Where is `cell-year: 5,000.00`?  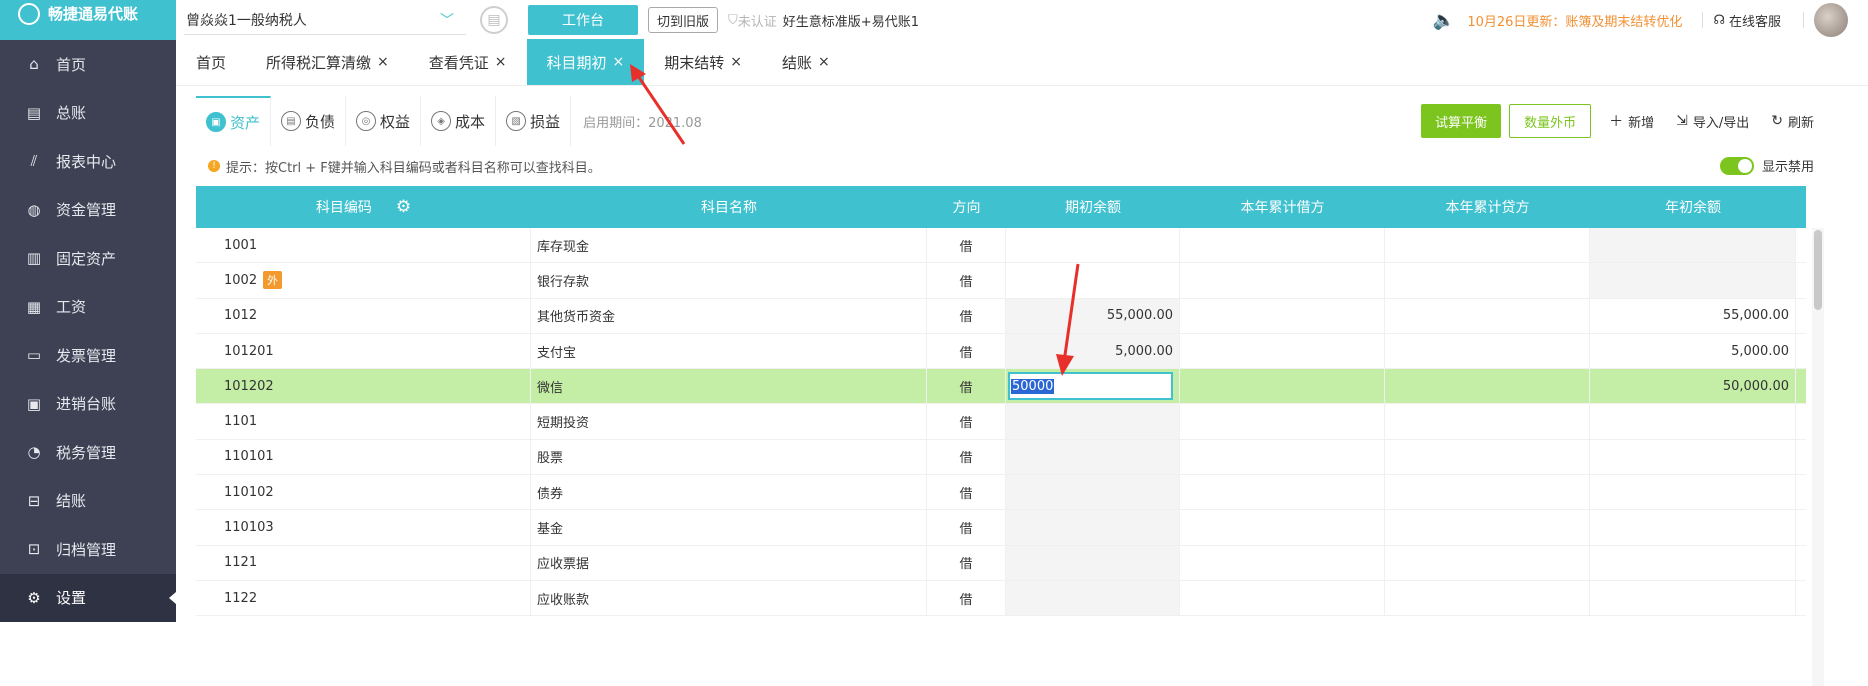 cell-year: 5,000.00 is located at coordinates (1693, 351).